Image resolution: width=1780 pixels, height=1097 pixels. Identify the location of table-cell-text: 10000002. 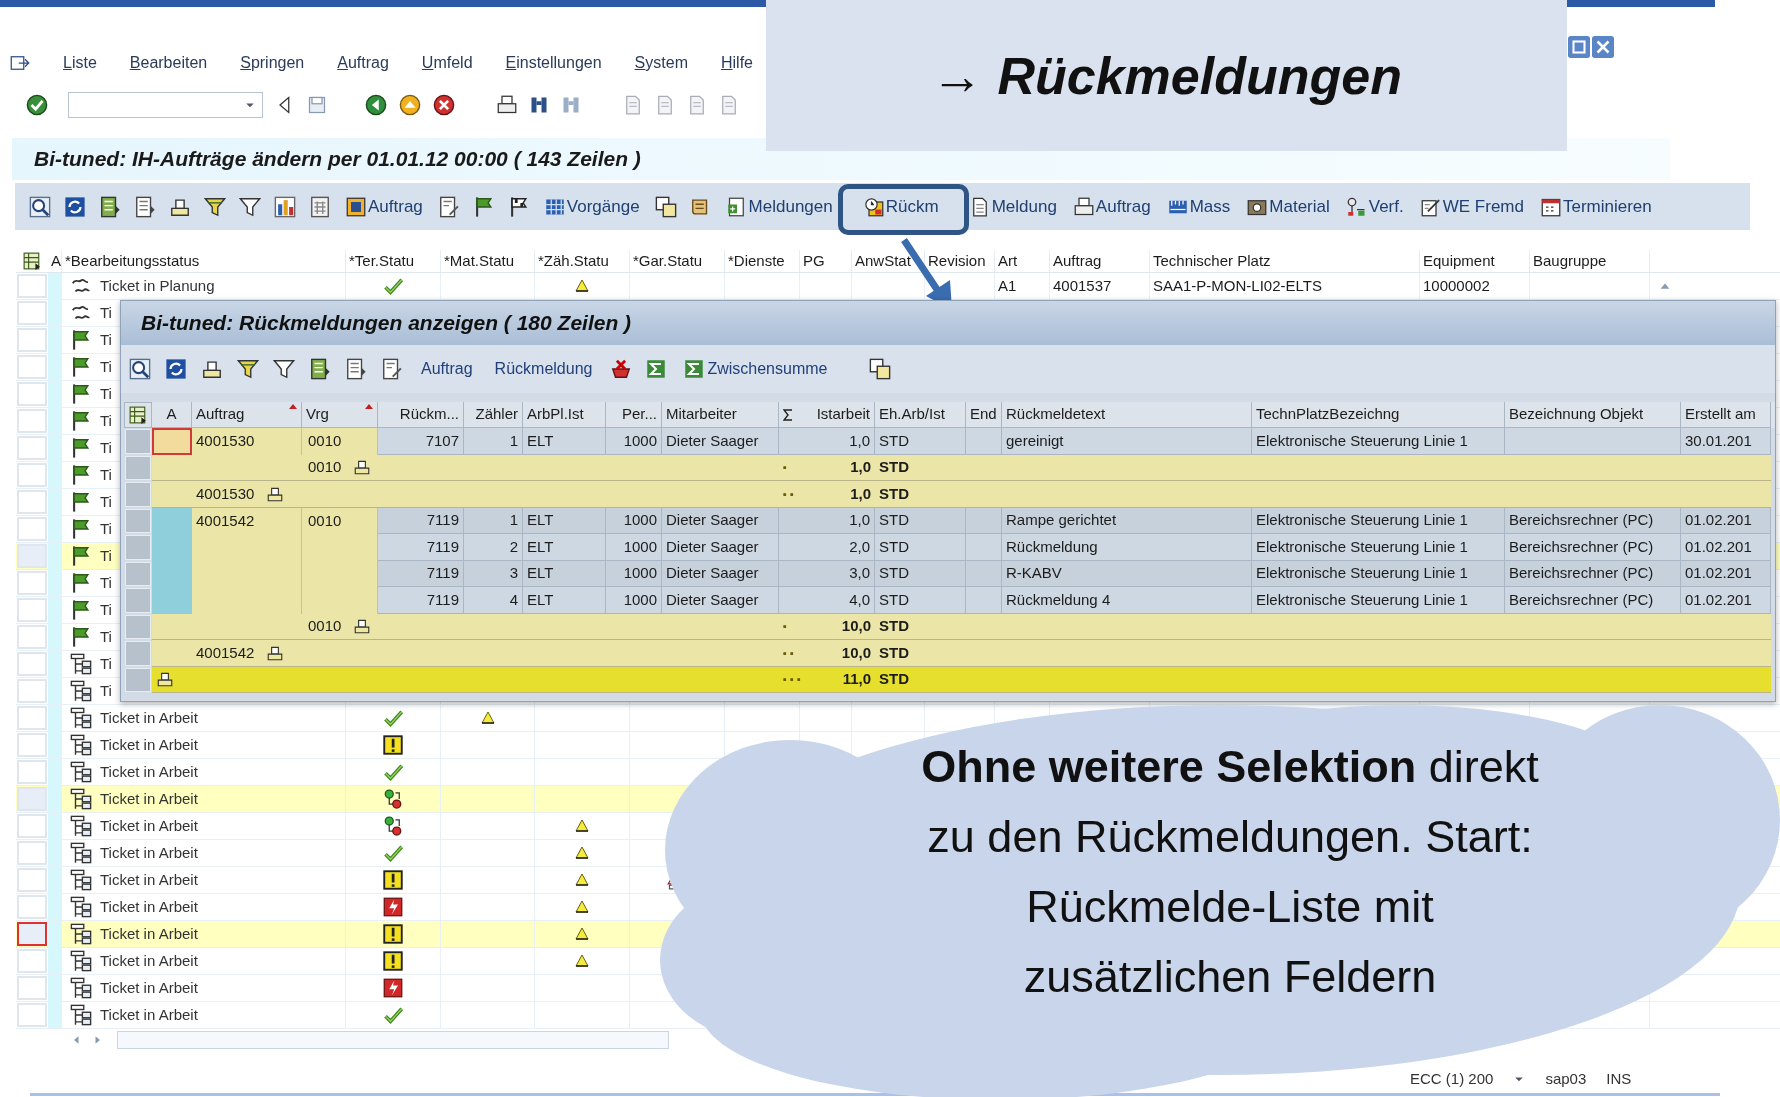
(1456, 285).